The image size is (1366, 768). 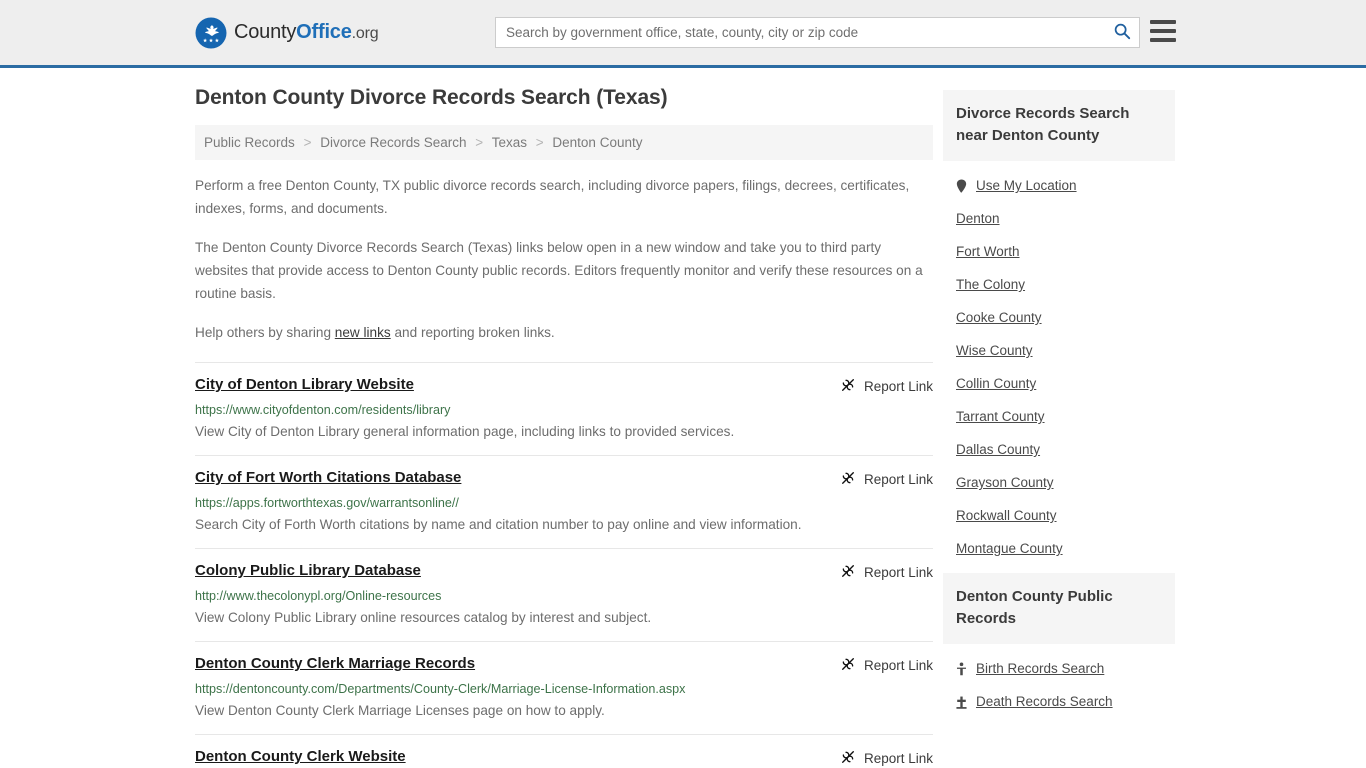 What do you see at coordinates (304, 384) in the screenshot?
I see `listing-title-link: City of Denton Library Website` at bounding box center [304, 384].